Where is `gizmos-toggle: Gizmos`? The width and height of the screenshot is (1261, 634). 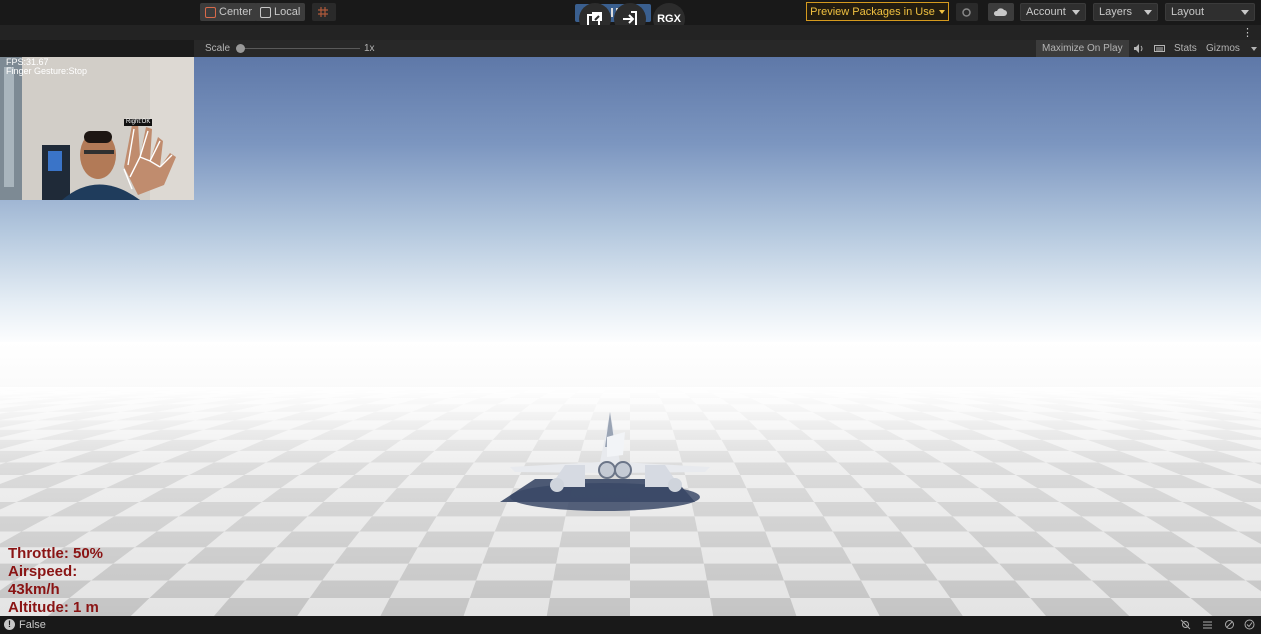 gizmos-toggle: Gizmos is located at coordinates (1223, 48).